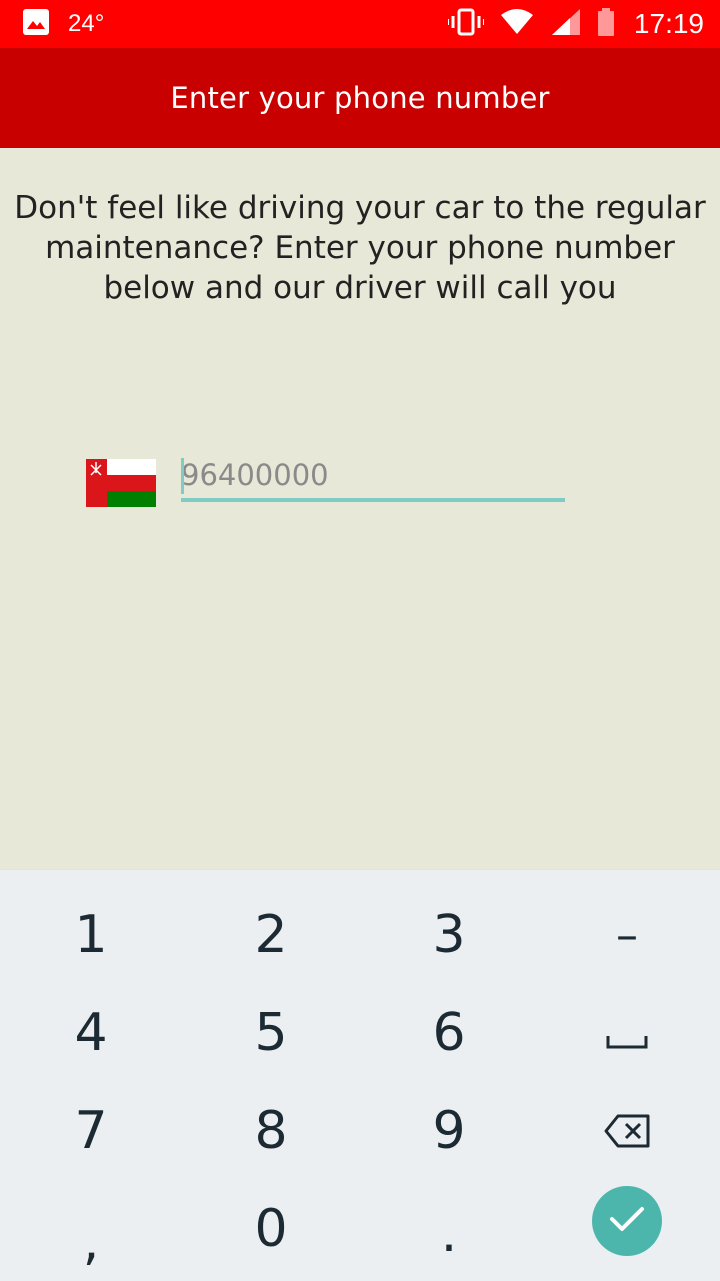  I want to click on phone-number-input, so click(373, 475).